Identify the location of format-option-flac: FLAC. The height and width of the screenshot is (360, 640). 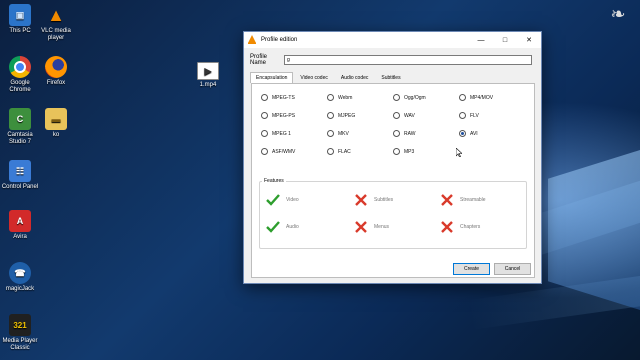
(339, 151).